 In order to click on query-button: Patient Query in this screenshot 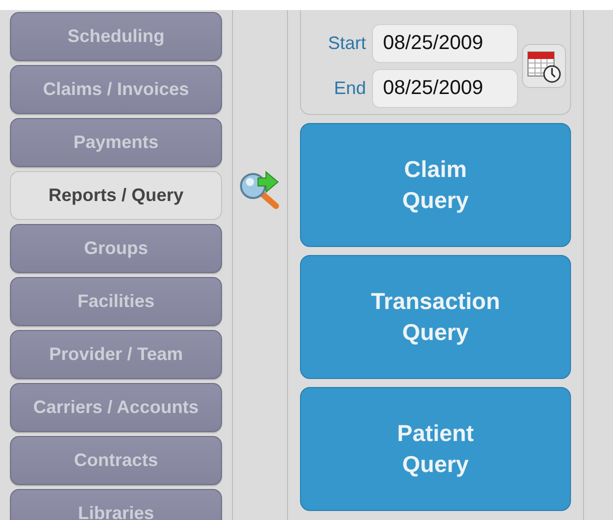, I will do `click(435, 449)`.